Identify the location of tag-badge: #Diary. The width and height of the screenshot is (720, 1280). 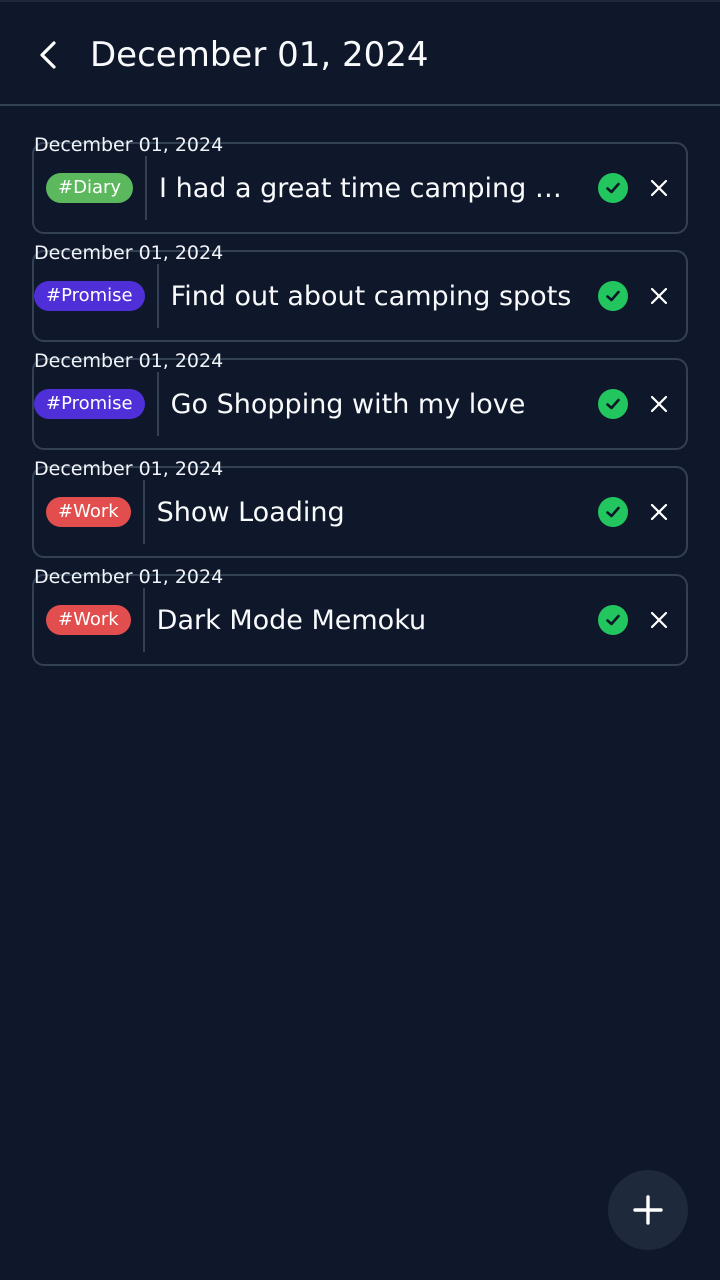
(90, 188).